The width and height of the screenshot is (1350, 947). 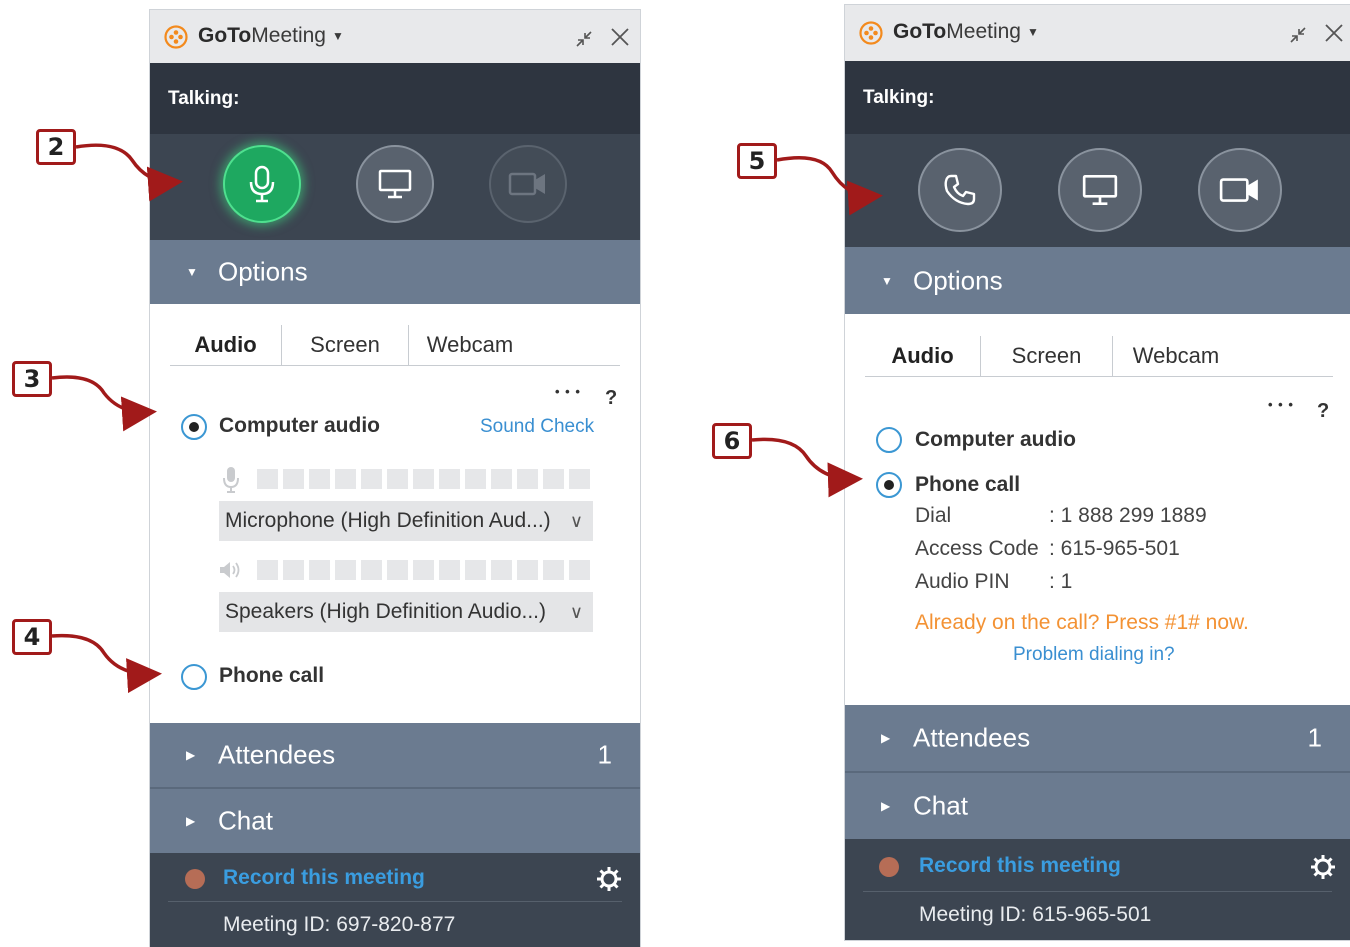 I want to click on callout-badge-2: 2, so click(x=56, y=147).